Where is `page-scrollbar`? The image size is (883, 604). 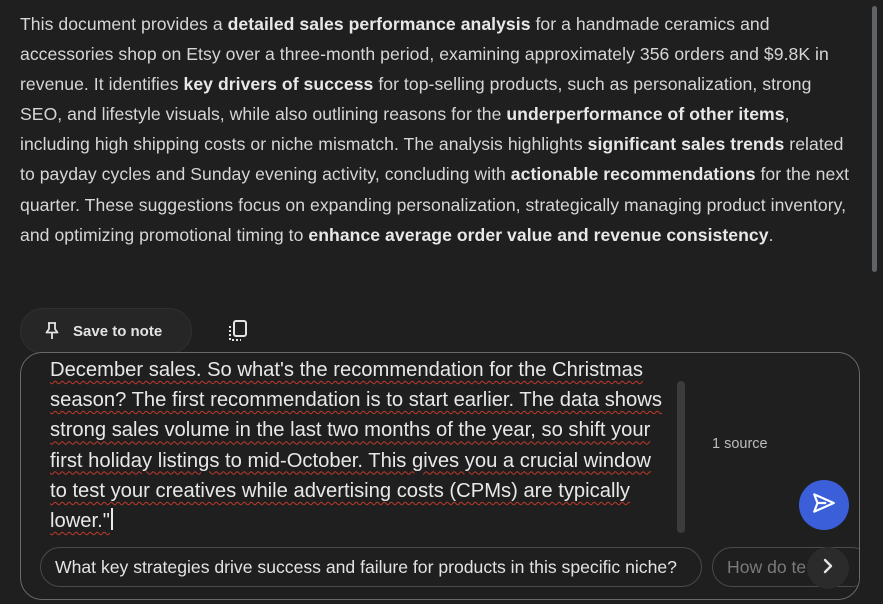 page-scrollbar is located at coordinates (874, 139).